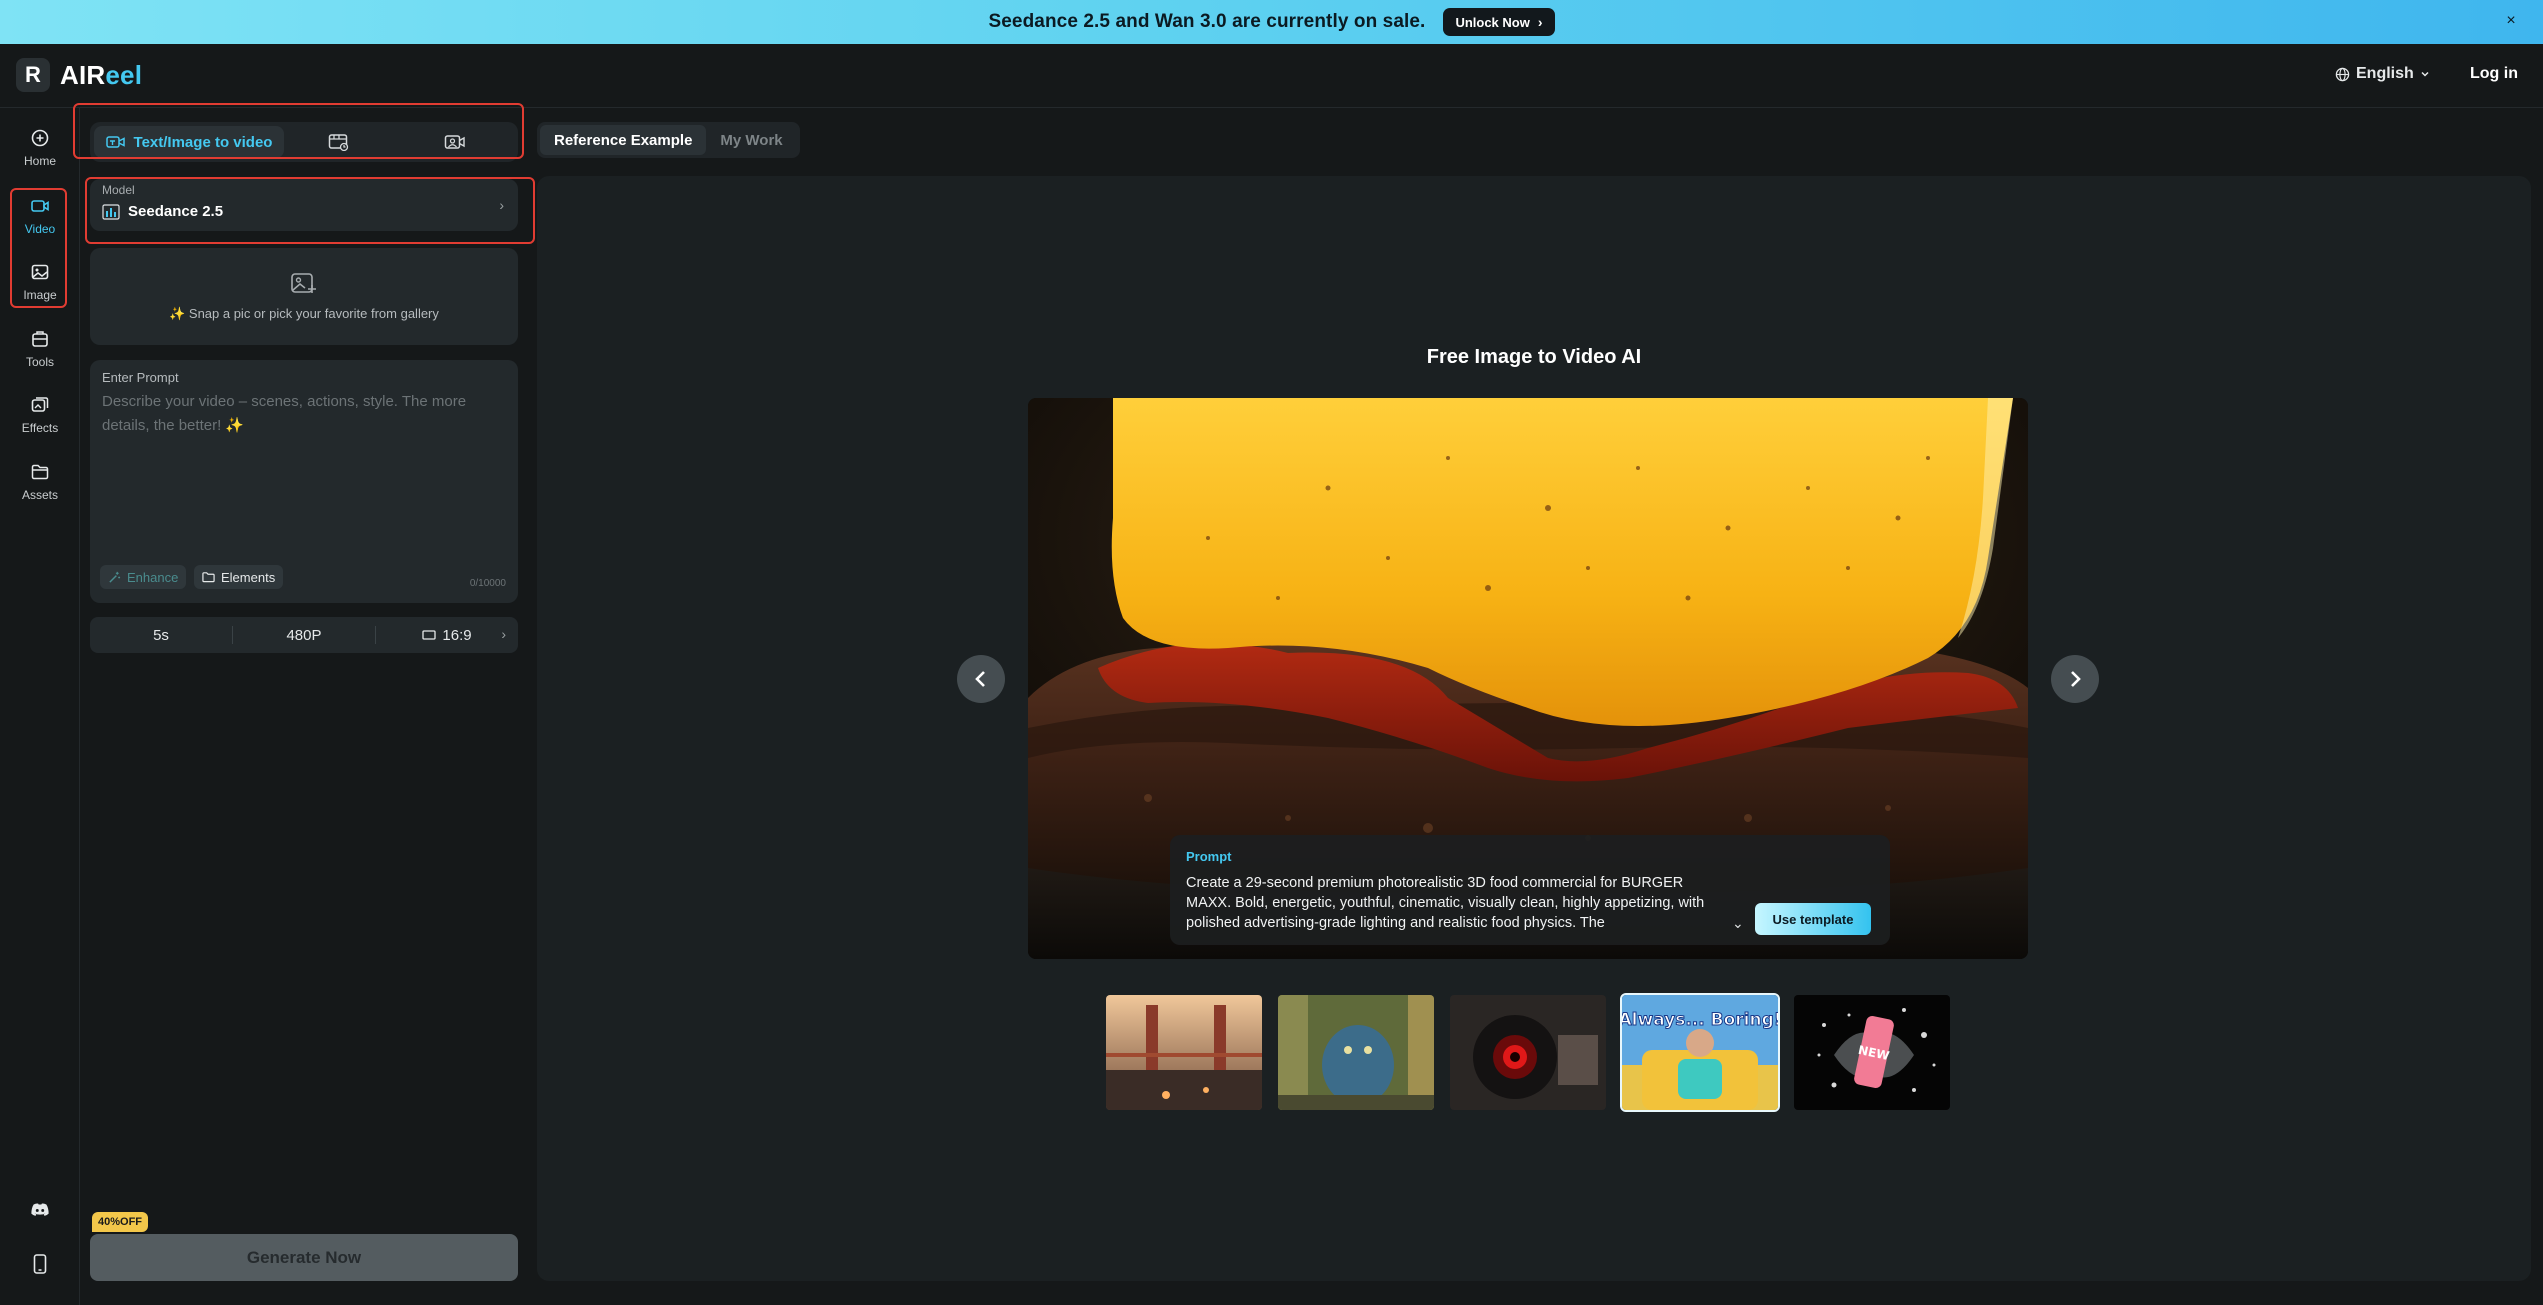 This screenshot has height=1305, width=2543. Describe the element at coordinates (1700, 1020) in the screenshot. I see `svg-text: Always... Boring!` at that location.